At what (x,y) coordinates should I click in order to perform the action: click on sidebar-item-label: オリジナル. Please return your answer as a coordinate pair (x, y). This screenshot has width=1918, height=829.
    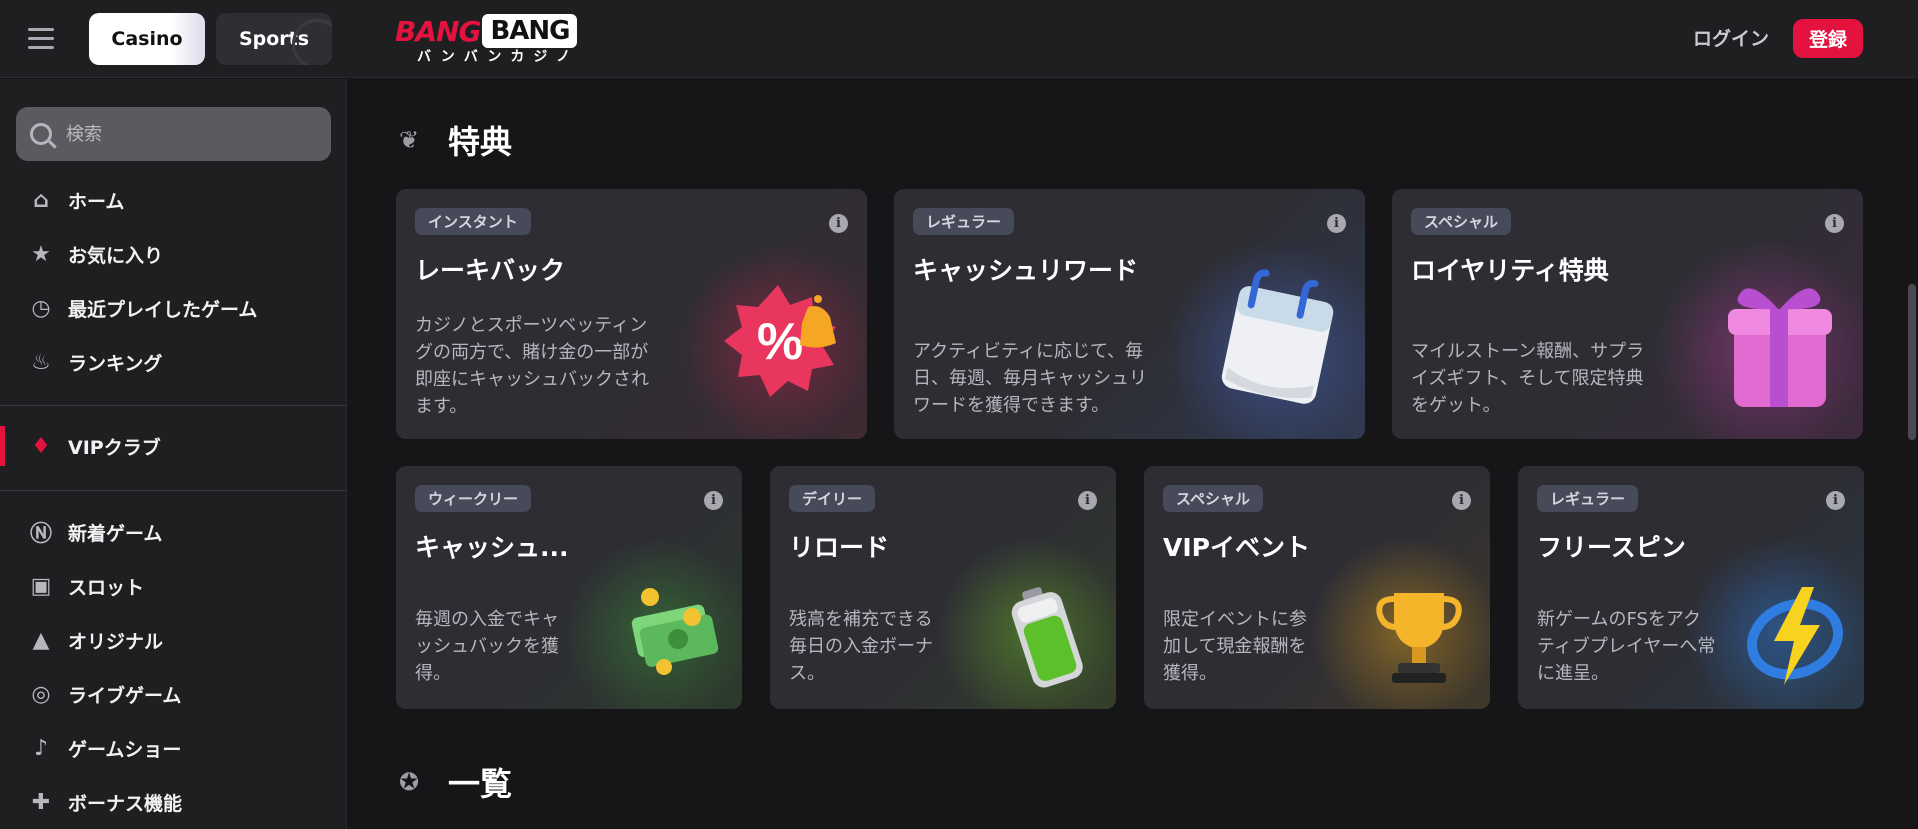
    Looking at the image, I should click on (116, 641).